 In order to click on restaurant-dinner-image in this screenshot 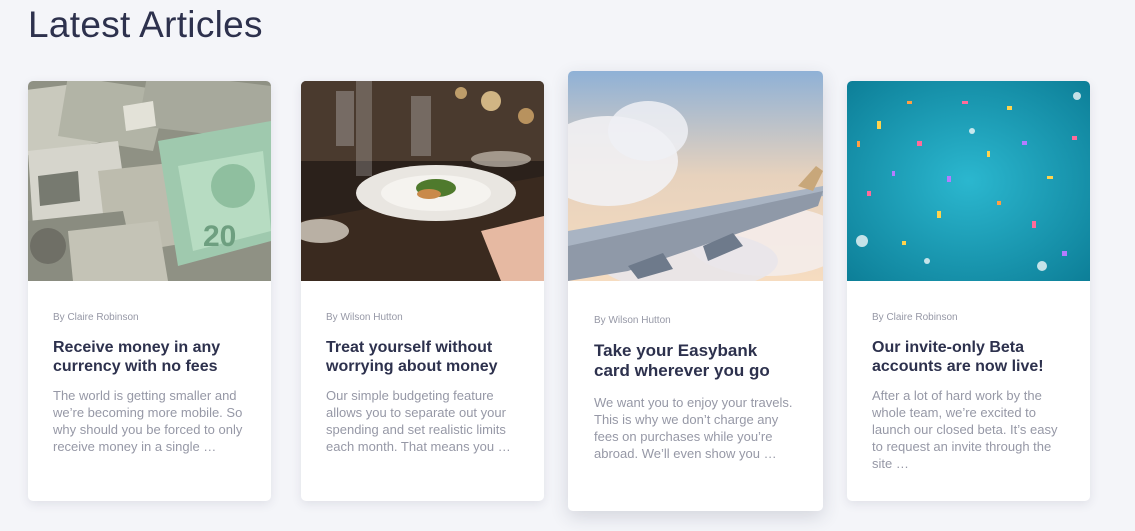, I will do `click(422, 181)`.